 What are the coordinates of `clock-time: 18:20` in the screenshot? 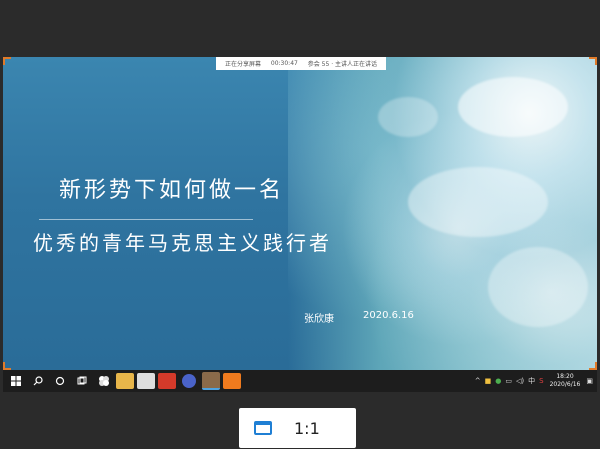 It's located at (565, 376).